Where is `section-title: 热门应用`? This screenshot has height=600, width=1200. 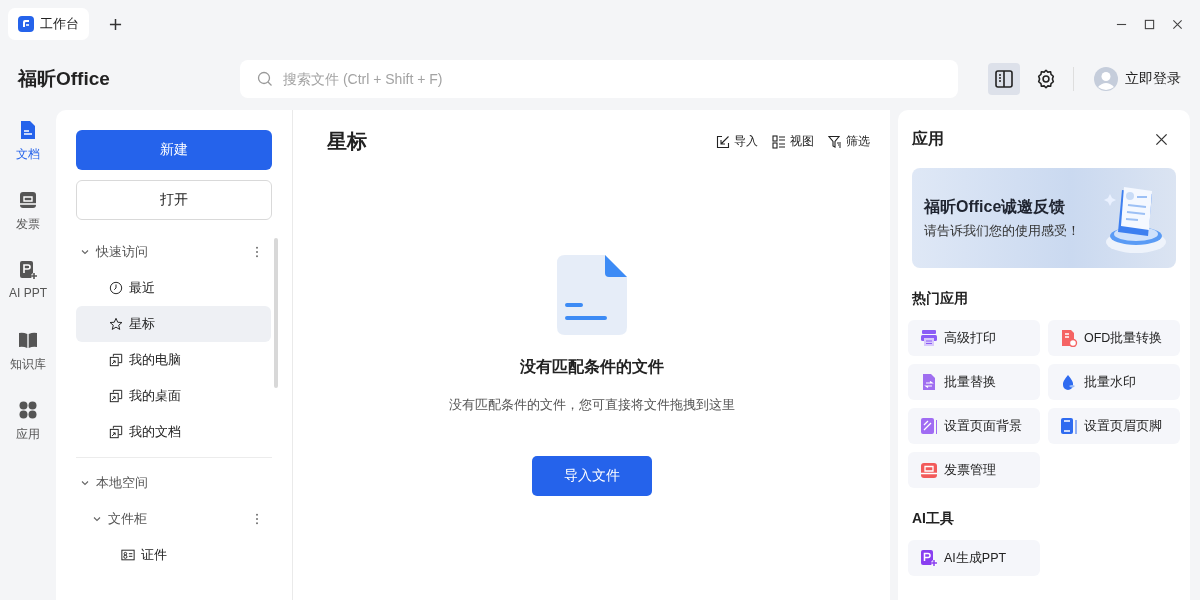 section-title: 热门应用 is located at coordinates (940, 298).